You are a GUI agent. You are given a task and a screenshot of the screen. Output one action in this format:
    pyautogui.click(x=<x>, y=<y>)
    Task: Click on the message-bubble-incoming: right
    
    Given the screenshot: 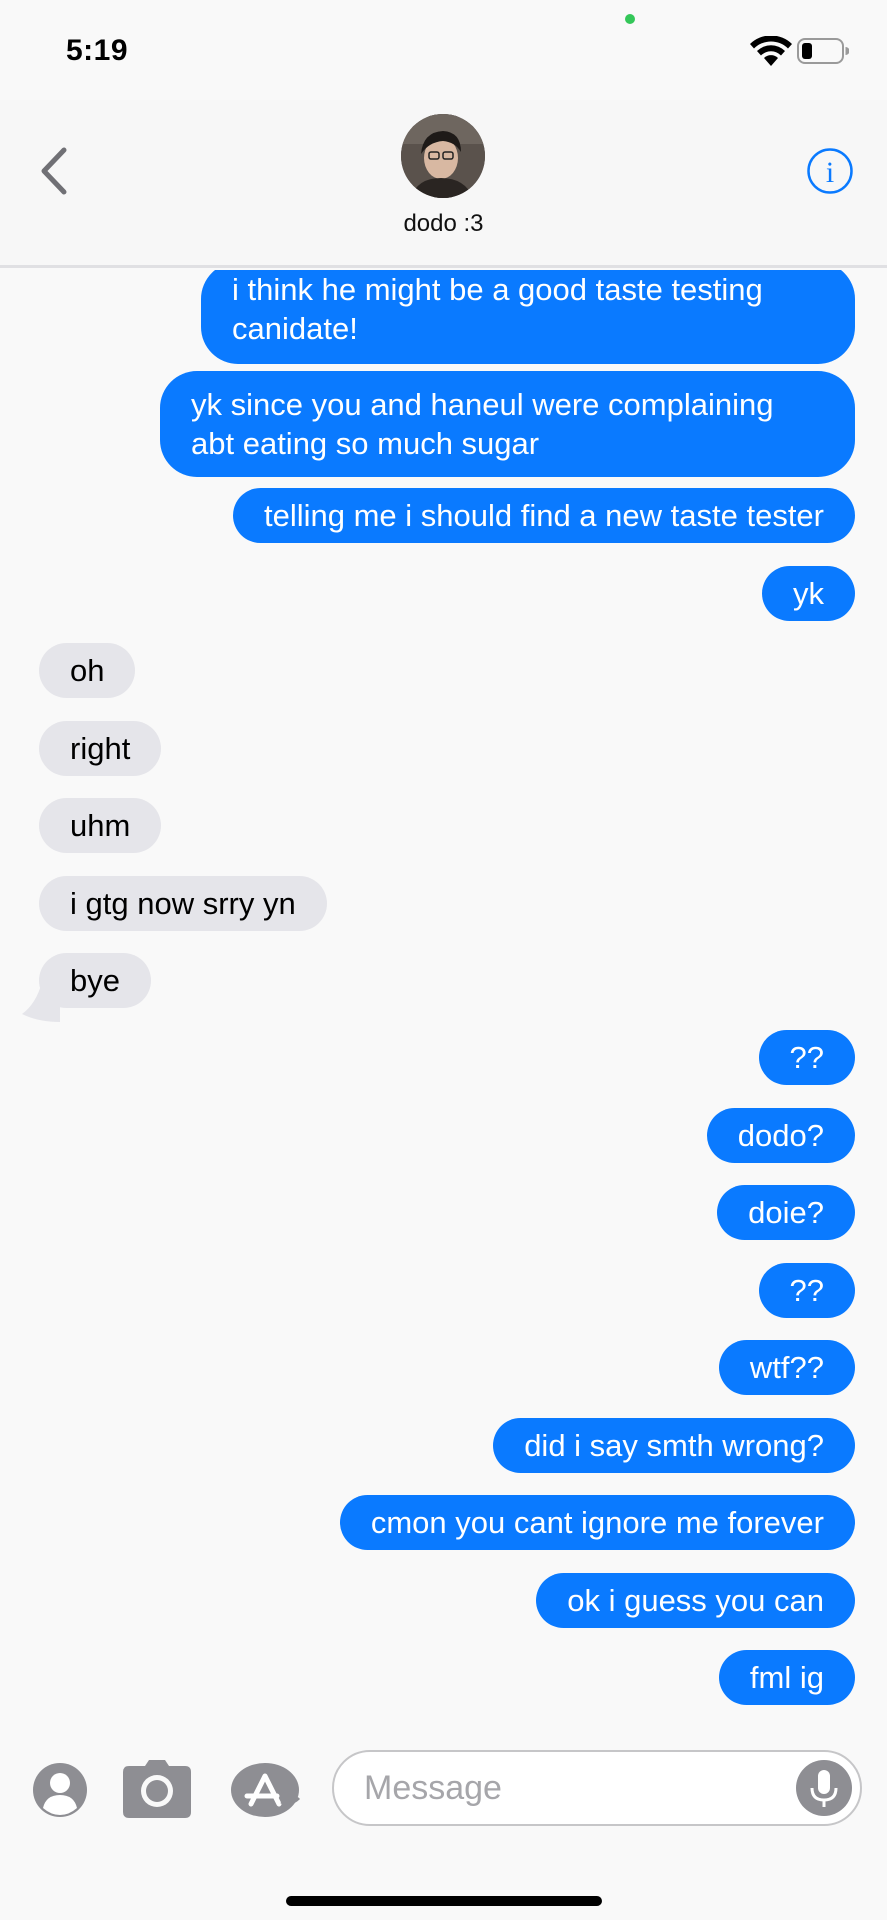 What is the action you would take?
    pyautogui.click(x=100, y=748)
    